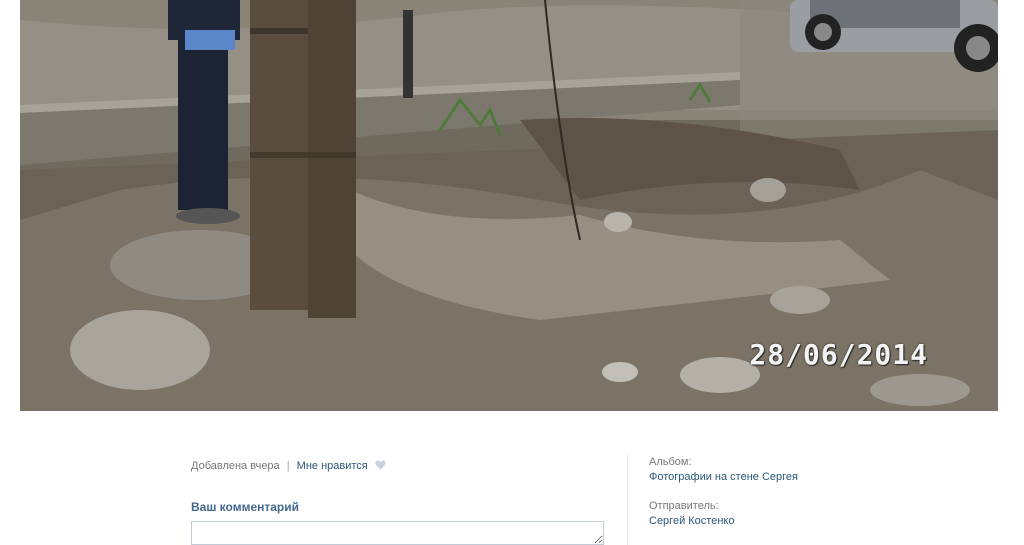  Describe the element at coordinates (723, 469) in the screenshot. I see `album-info: Альбом: Фотографии на стене Сергея` at that location.